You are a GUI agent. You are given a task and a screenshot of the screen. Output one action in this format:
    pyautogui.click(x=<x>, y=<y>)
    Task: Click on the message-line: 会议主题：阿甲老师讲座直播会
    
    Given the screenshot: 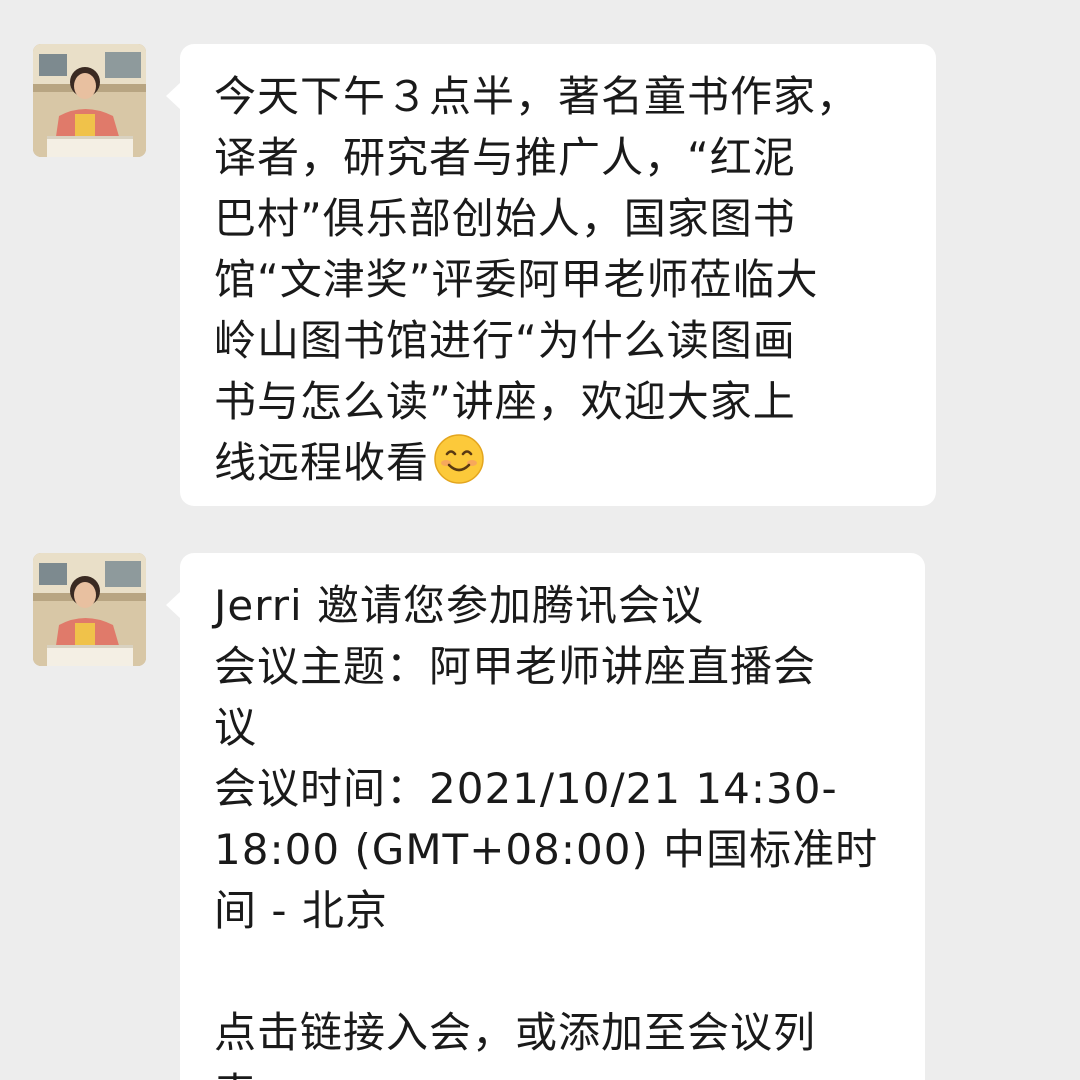 What is the action you would take?
    pyautogui.click(x=515, y=666)
    